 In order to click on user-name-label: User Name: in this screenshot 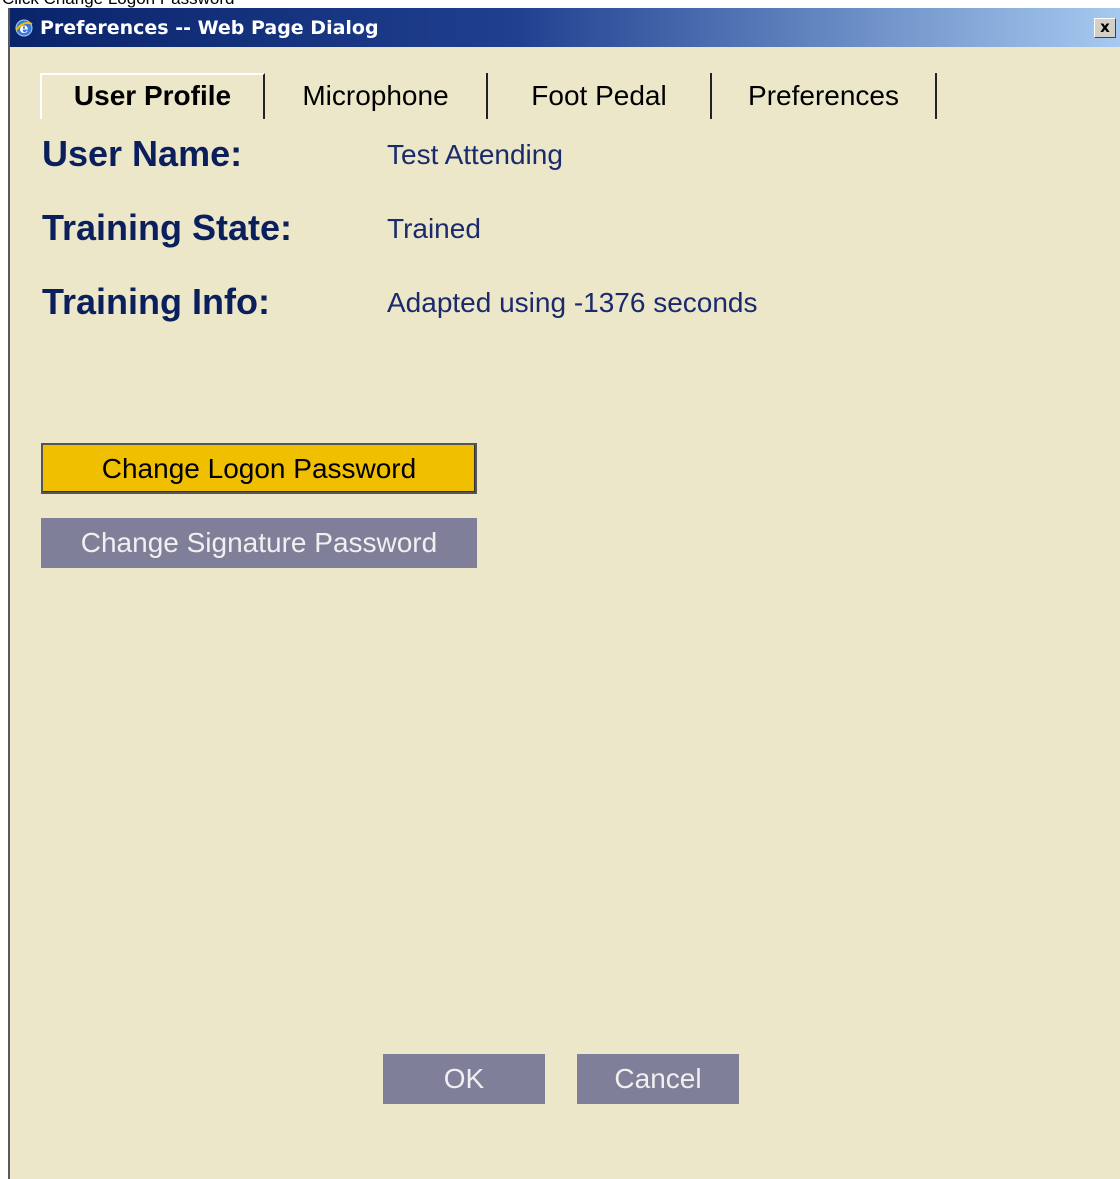, I will do `click(142, 153)`.